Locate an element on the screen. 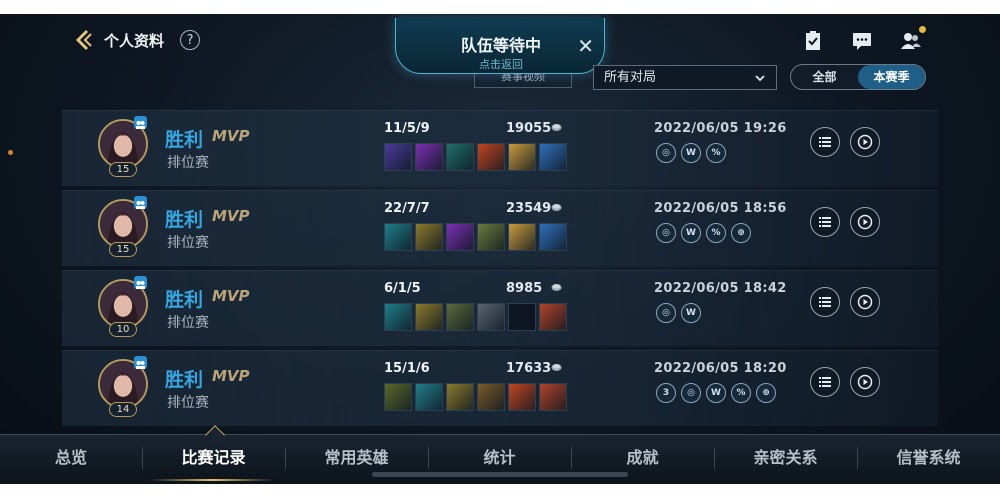 The width and height of the screenshot is (1000, 500). badge-list: S3◎W%⊕ is located at coordinates (716, 393).